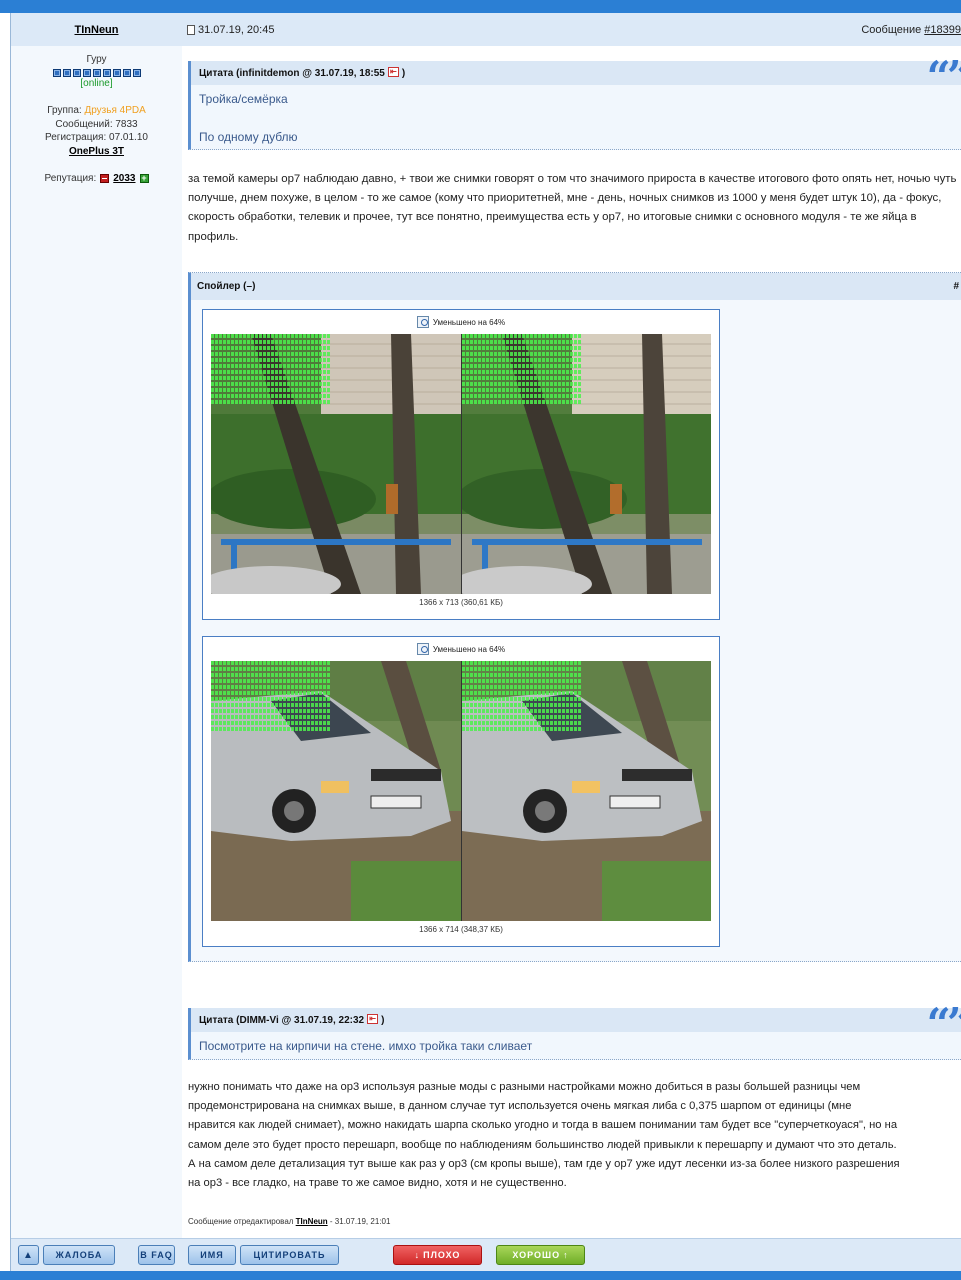  I want to click on group-row: Группа: Друзья 4PDA, so click(96, 111).